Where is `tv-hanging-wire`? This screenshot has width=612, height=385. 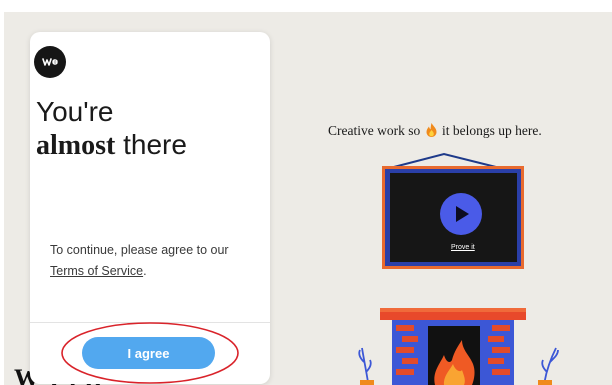 tv-hanging-wire is located at coordinates (445, 160).